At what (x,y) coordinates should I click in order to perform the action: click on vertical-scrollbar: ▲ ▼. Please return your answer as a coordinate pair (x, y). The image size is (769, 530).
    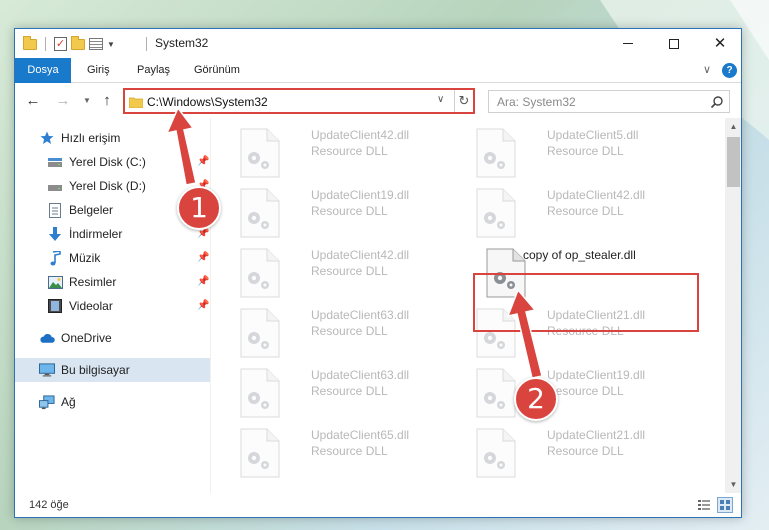
    Looking at the image, I should click on (733, 305).